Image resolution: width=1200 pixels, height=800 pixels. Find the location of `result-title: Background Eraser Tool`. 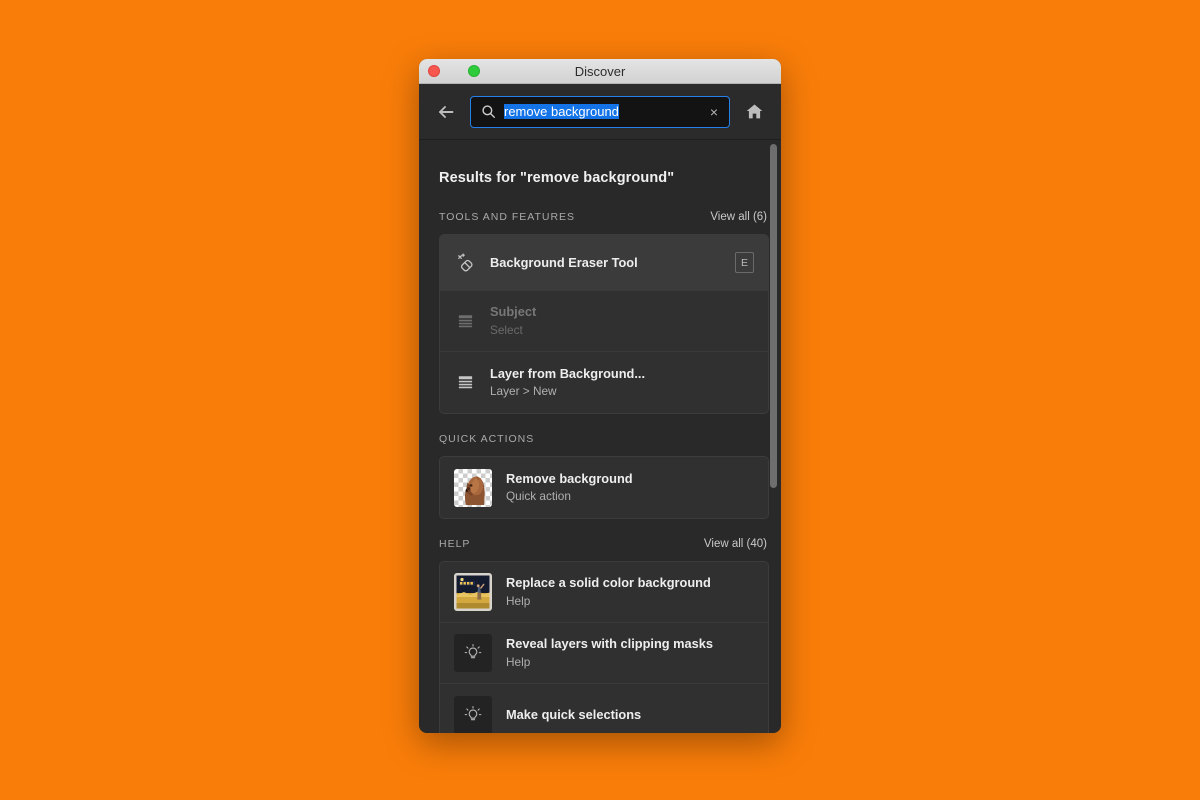

result-title: Background Eraser Tool is located at coordinates (564, 262).